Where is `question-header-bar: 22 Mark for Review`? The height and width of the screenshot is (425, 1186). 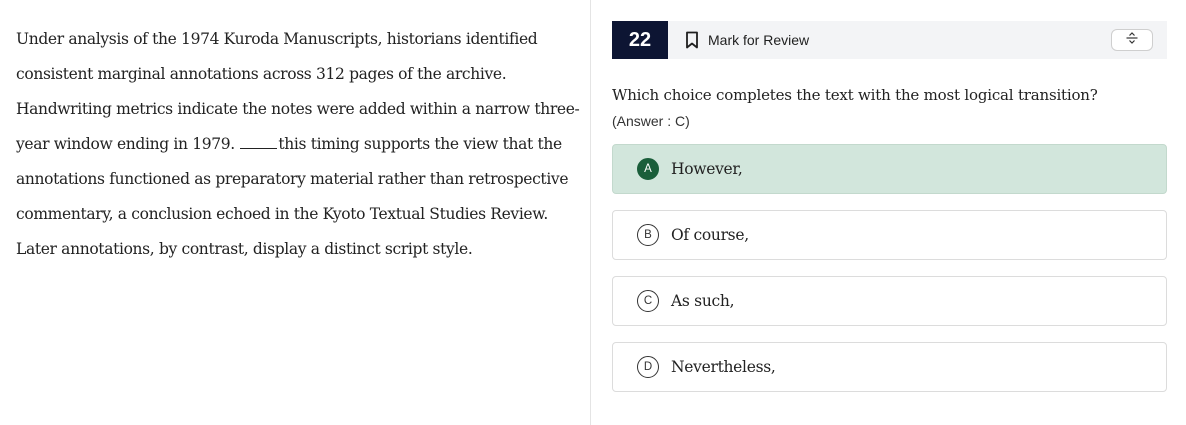 question-header-bar: 22 Mark for Review is located at coordinates (889, 40).